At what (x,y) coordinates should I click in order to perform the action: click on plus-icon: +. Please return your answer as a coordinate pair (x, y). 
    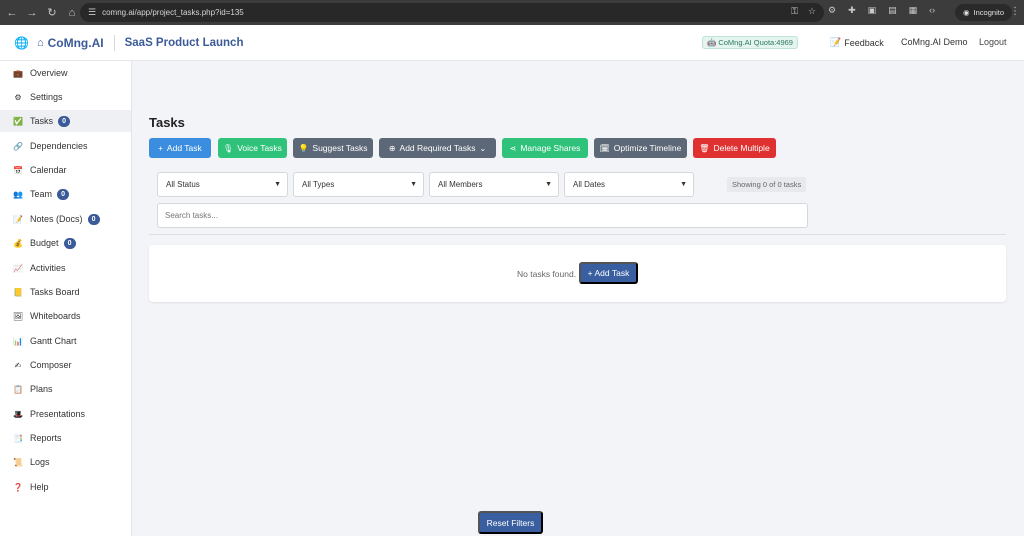
    Looking at the image, I should click on (160, 148).